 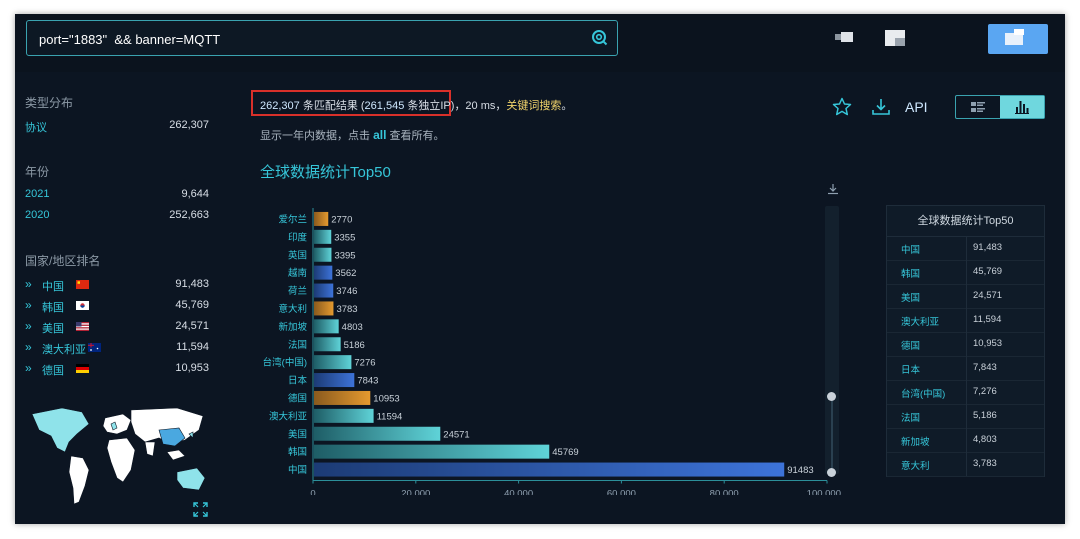 What do you see at coordinates (599, 40) in the screenshot?
I see `search-icon` at bounding box center [599, 40].